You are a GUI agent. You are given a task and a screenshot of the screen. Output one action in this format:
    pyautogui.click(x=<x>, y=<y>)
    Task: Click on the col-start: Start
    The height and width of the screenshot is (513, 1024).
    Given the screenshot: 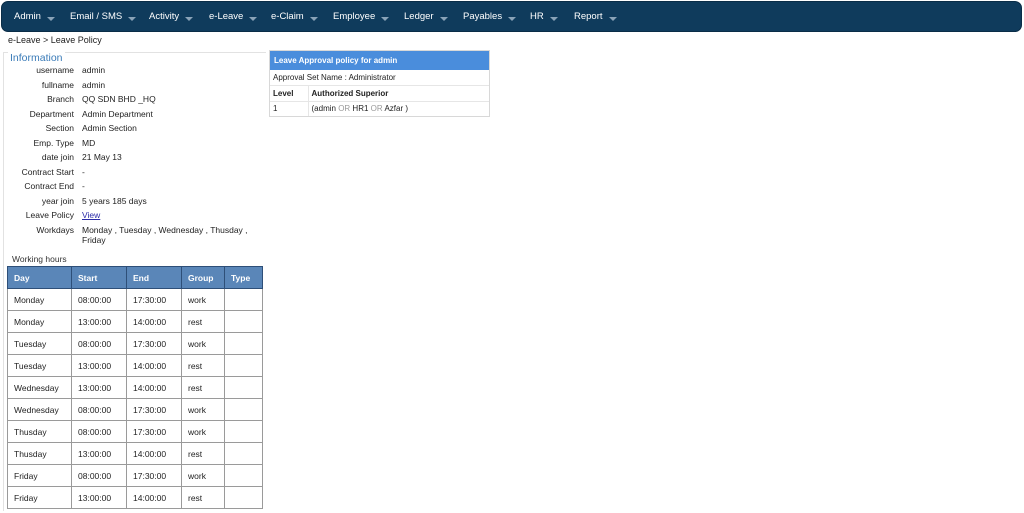 What is the action you would take?
    pyautogui.click(x=99, y=277)
    